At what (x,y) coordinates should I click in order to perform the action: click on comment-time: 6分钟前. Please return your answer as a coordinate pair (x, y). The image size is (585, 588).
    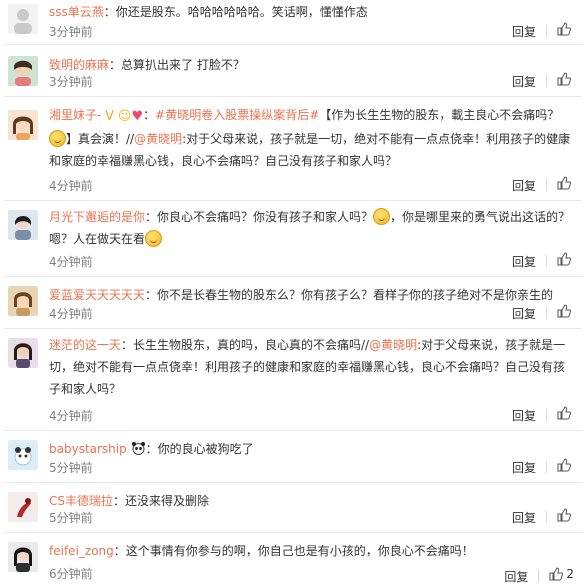
    Looking at the image, I should click on (71, 574).